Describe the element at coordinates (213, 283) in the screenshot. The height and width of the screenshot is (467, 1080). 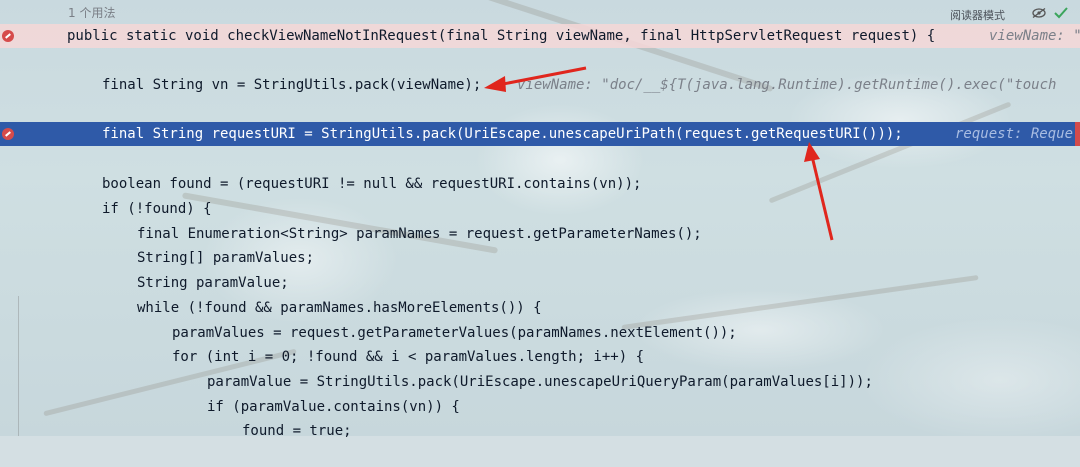
I see `code-text: String paramValue;` at that location.